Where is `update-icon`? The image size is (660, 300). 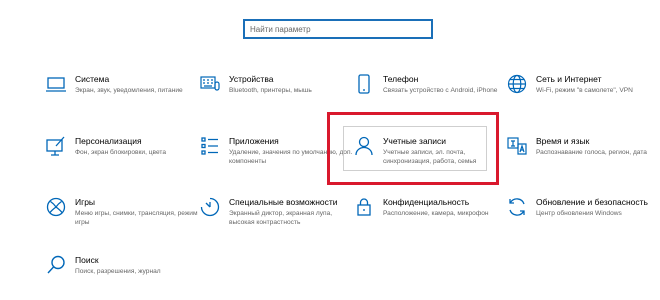 update-icon is located at coordinates (517, 207).